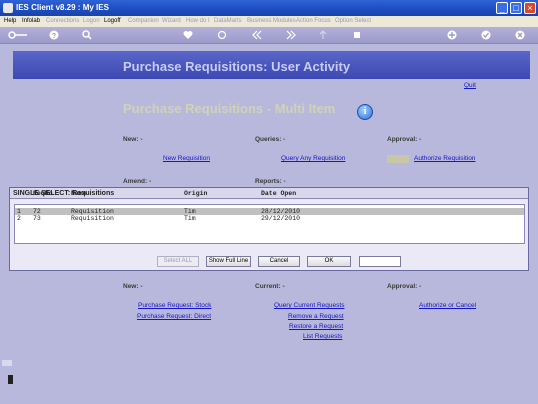  Describe the element at coordinates (91, 21) in the screenshot. I see `menu-logon: Logon` at that location.